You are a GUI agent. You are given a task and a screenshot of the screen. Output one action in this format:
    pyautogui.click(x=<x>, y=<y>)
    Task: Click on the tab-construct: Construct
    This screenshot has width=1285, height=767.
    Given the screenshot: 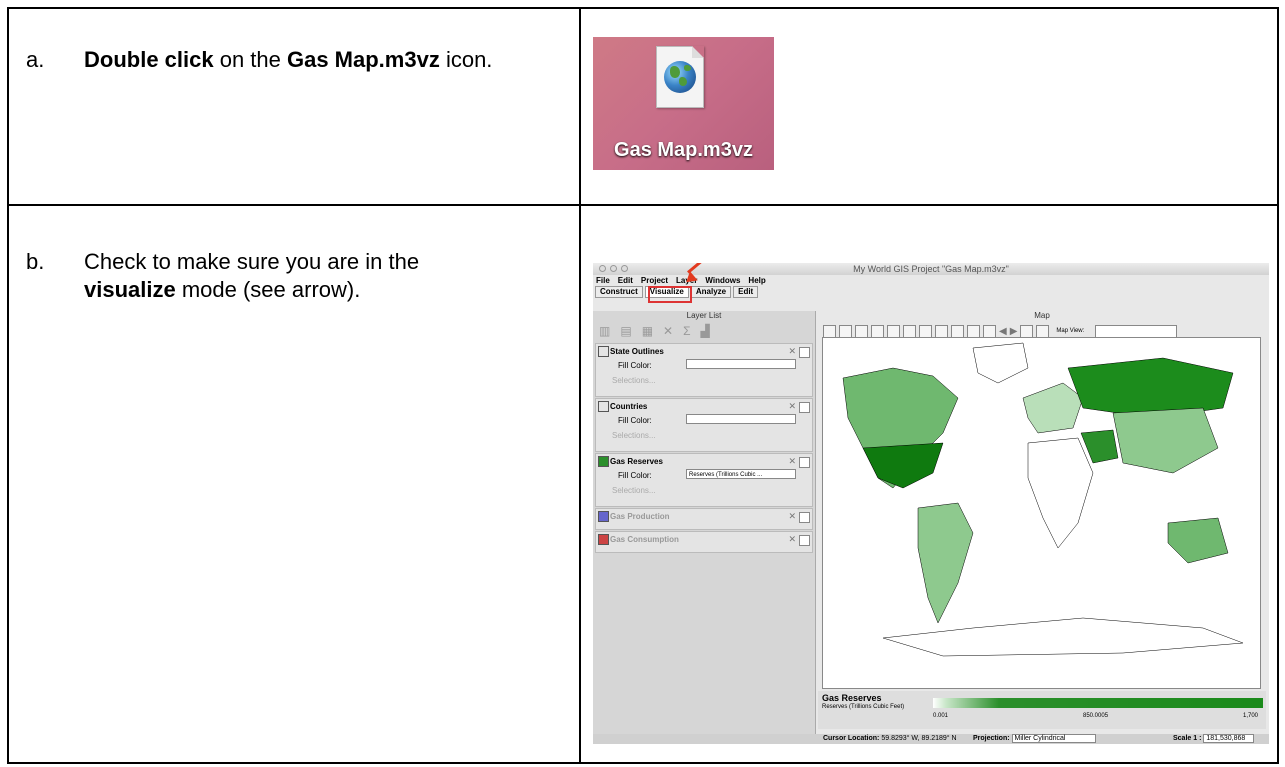 What is the action you would take?
    pyautogui.click(x=619, y=292)
    